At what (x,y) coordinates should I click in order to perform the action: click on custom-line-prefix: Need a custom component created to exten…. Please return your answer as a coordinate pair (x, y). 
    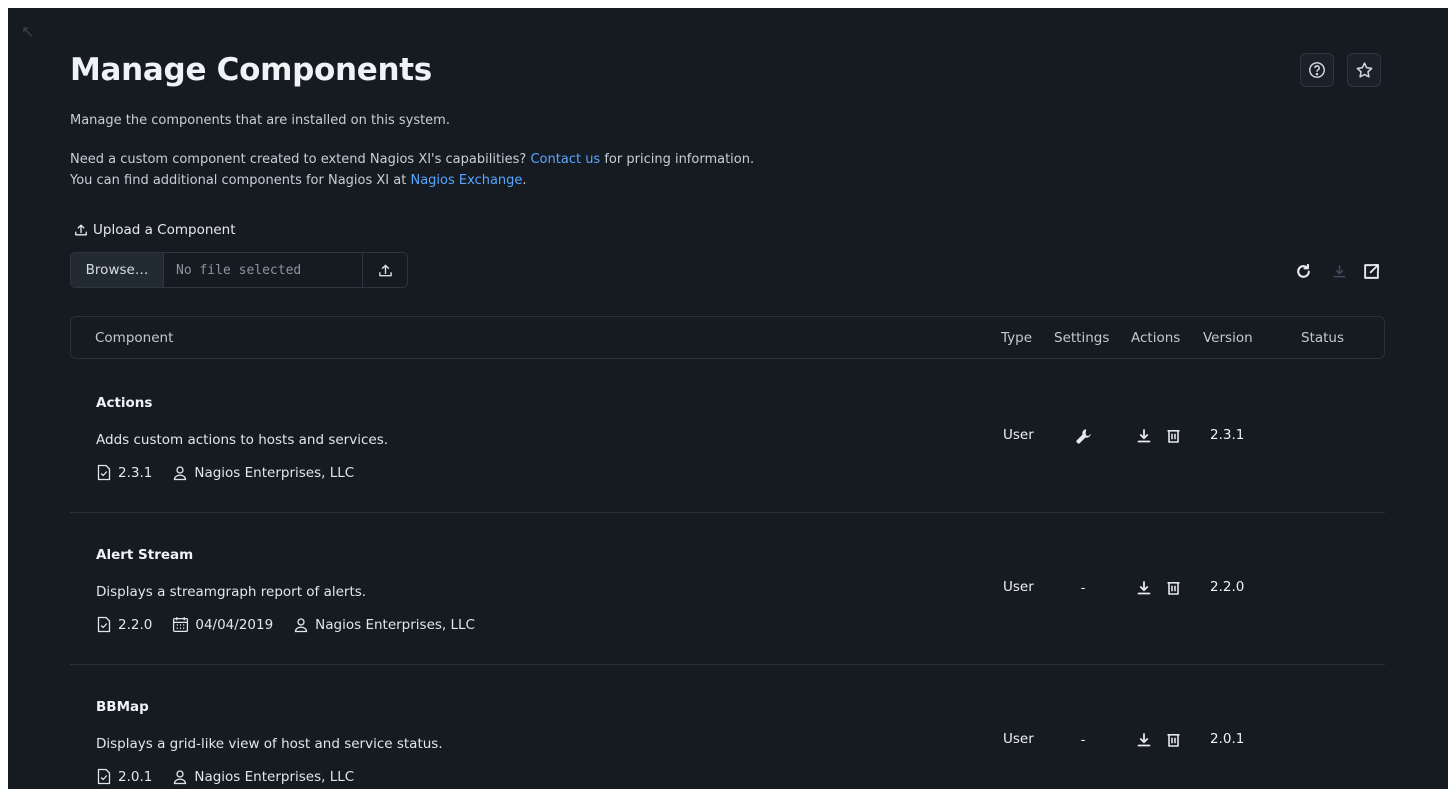
    Looking at the image, I should click on (298, 159).